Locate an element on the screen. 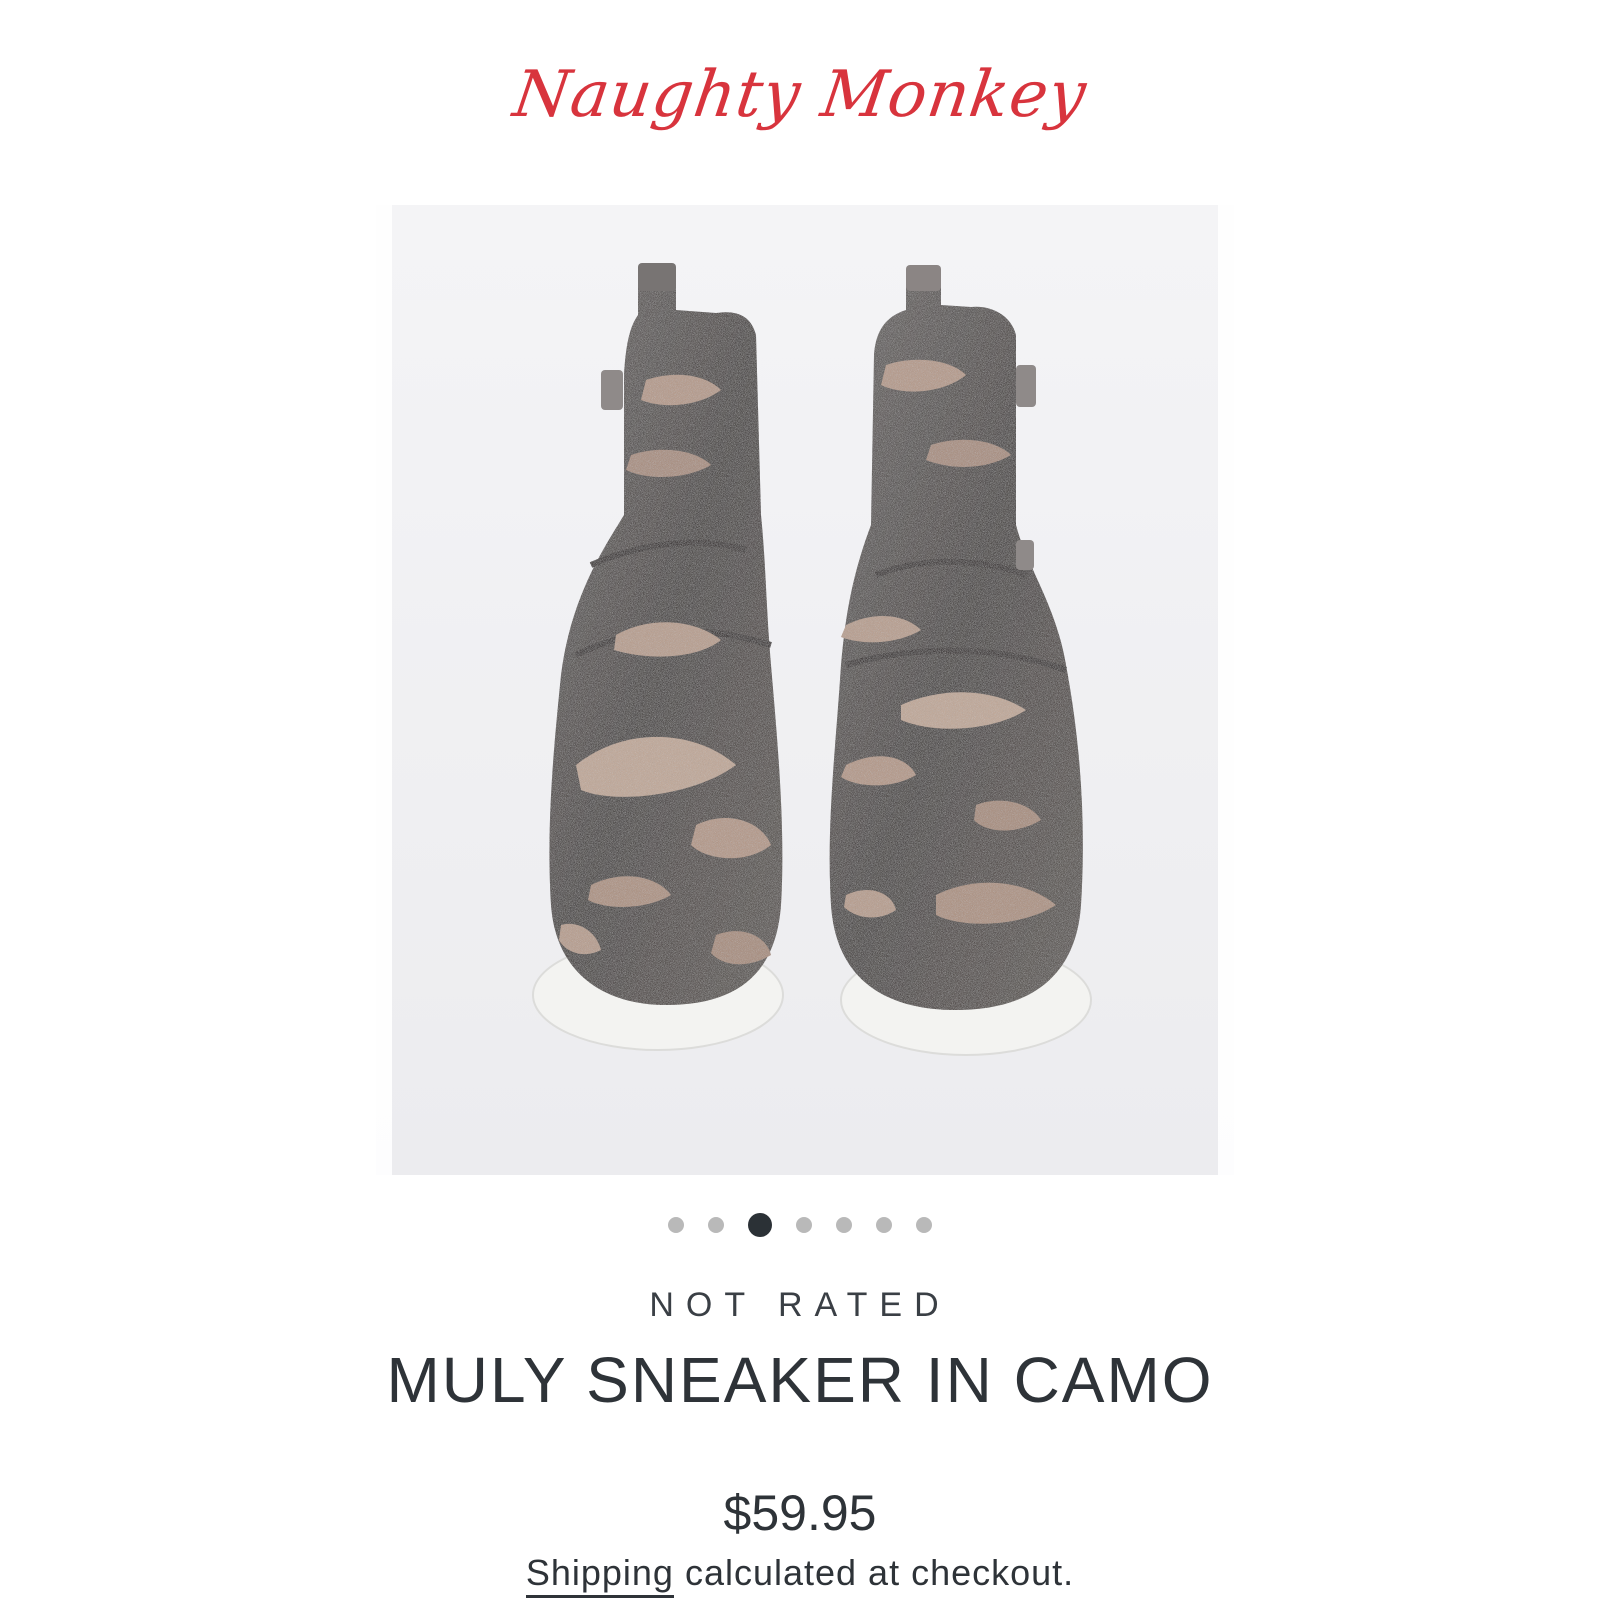 Image resolution: width=1600 pixels, height=1600 pixels. product-rating: NOT RATED is located at coordinates (800, 1305).